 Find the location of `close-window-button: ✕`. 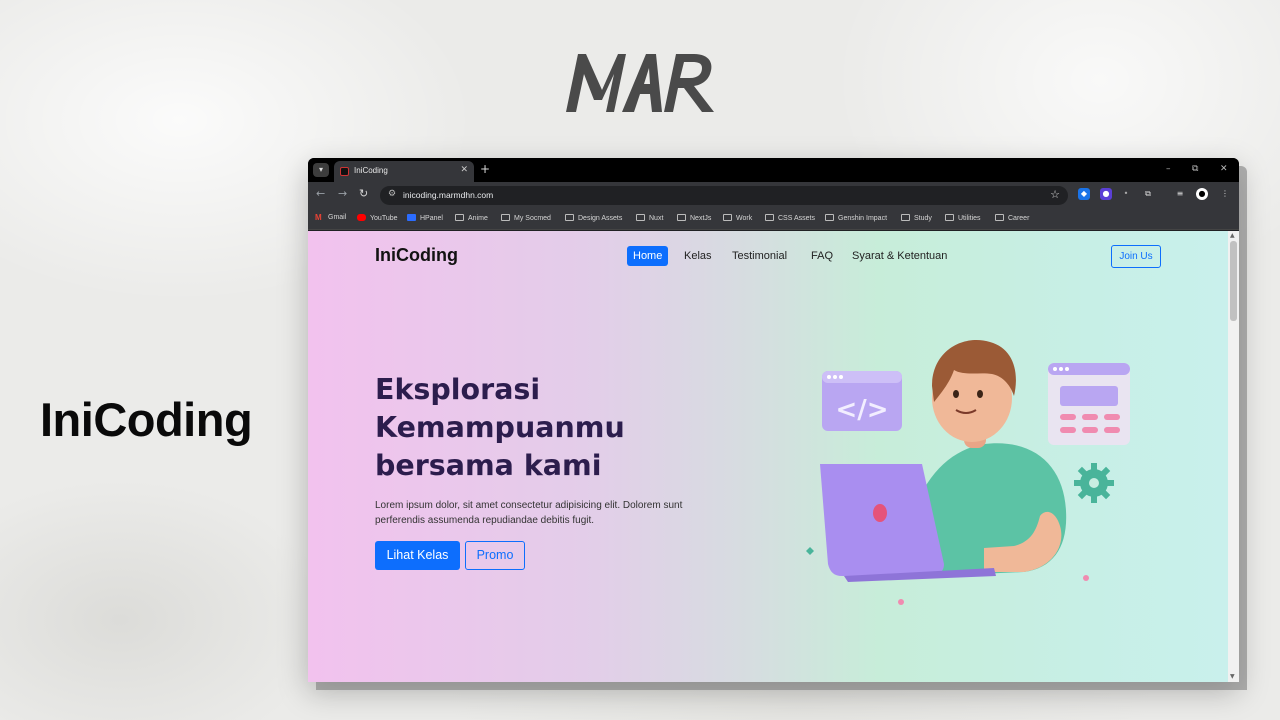

close-window-button: ✕ is located at coordinates (1224, 169).